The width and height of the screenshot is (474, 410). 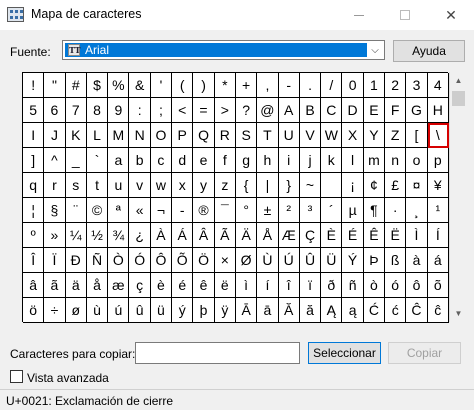 What do you see at coordinates (438, 135) in the screenshot?
I see `character-cell: \` at bounding box center [438, 135].